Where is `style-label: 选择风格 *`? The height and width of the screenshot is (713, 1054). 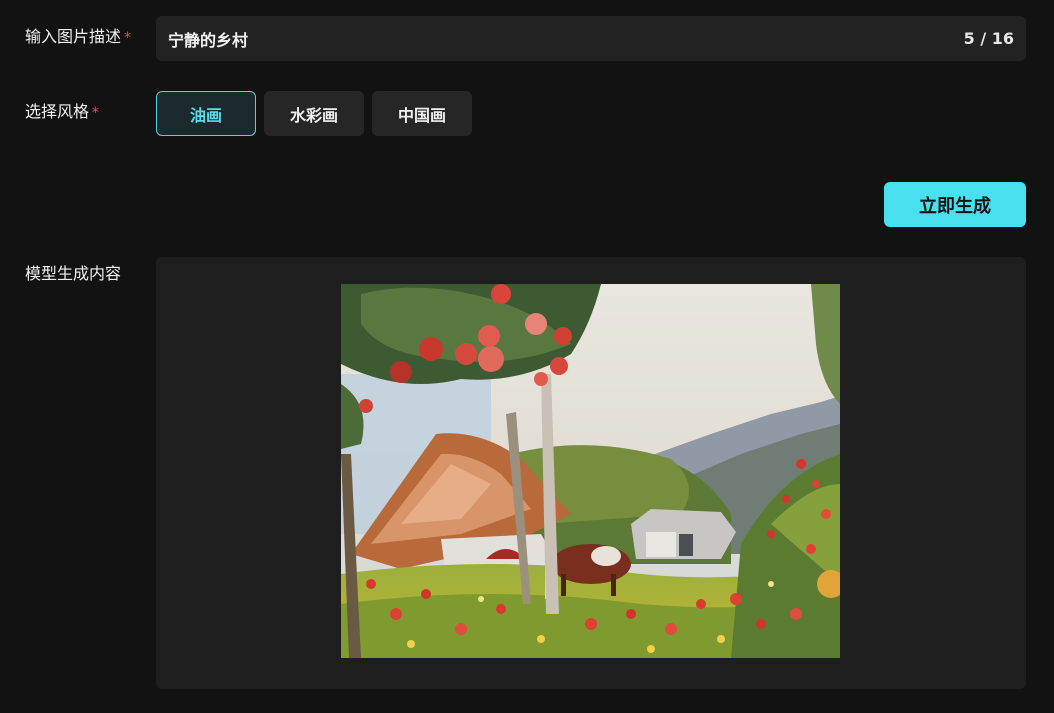
style-label: 选择风格 * is located at coordinates (62, 110).